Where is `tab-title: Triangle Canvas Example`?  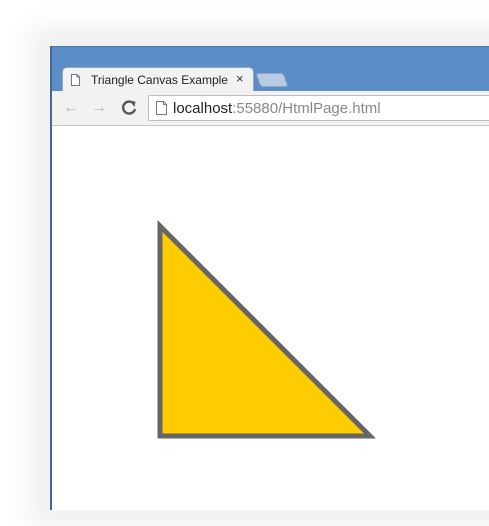 tab-title: Triangle Canvas Example is located at coordinates (159, 80).